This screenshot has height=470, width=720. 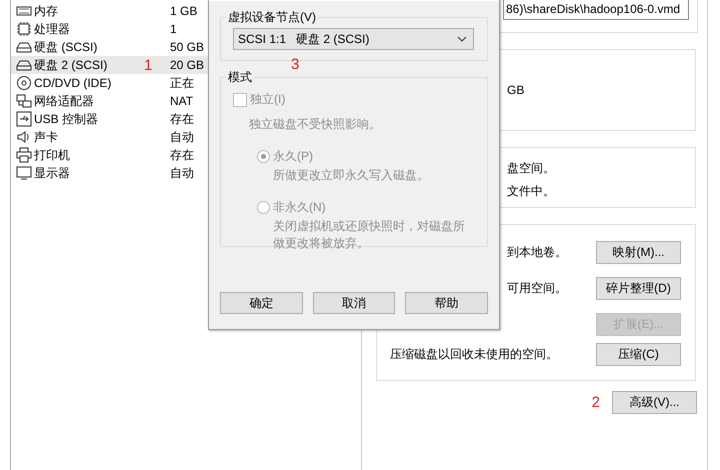 I want to click on option-description: 关闭虚拟机或还原快照时，对磁盘所做更改将被放弃。, so click(x=369, y=235).